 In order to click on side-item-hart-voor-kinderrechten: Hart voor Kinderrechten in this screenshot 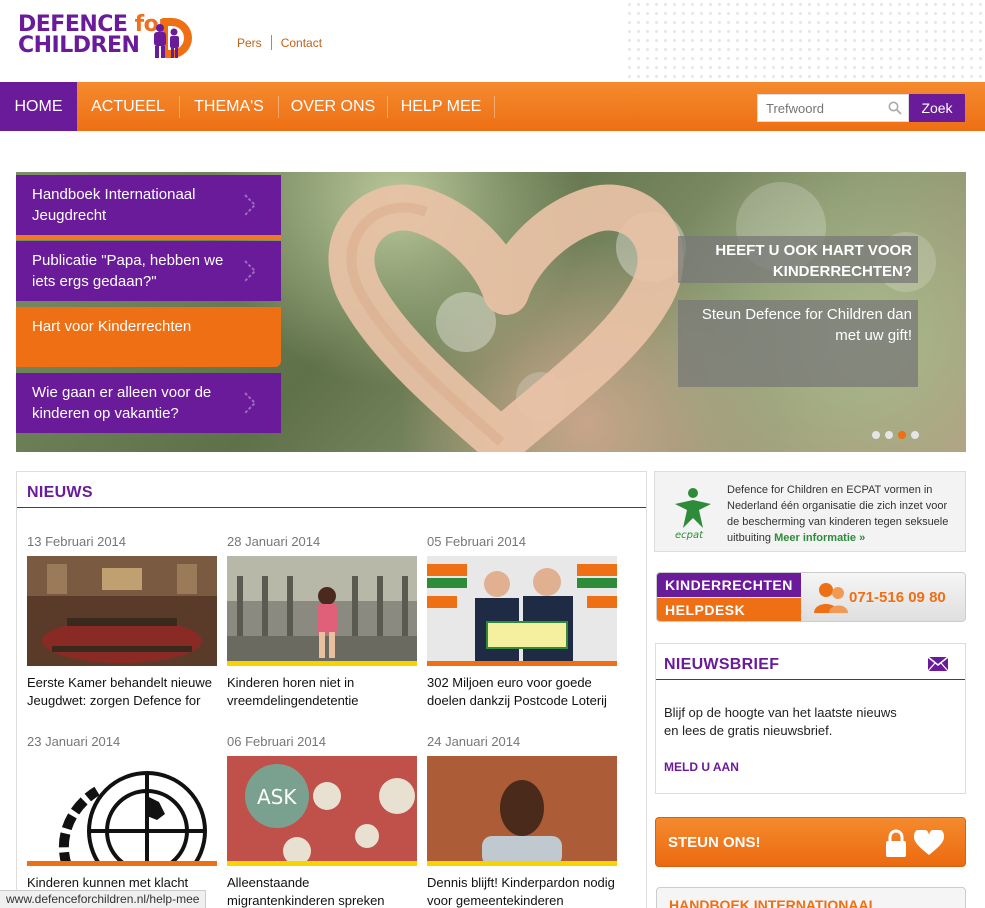, I will do `click(148, 337)`.